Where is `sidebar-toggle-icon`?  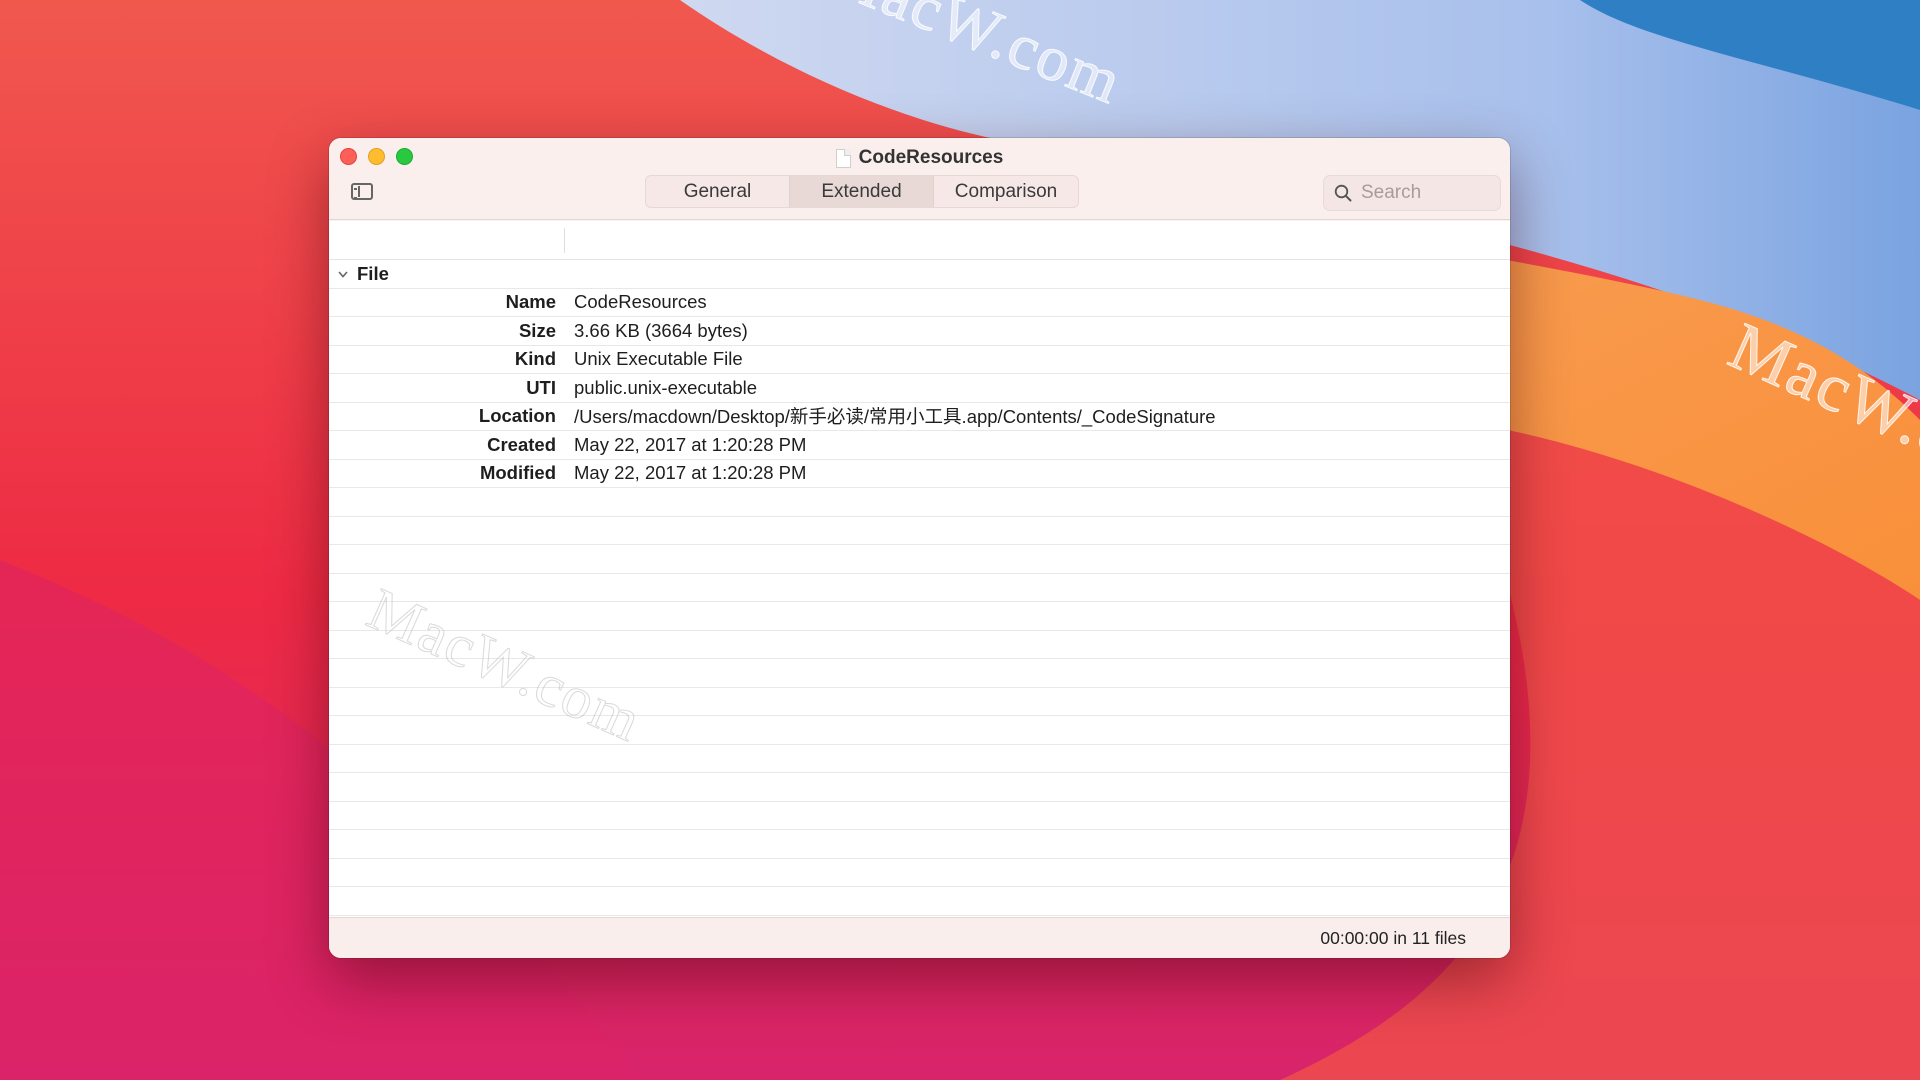 sidebar-toggle-icon is located at coordinates (362, 191).